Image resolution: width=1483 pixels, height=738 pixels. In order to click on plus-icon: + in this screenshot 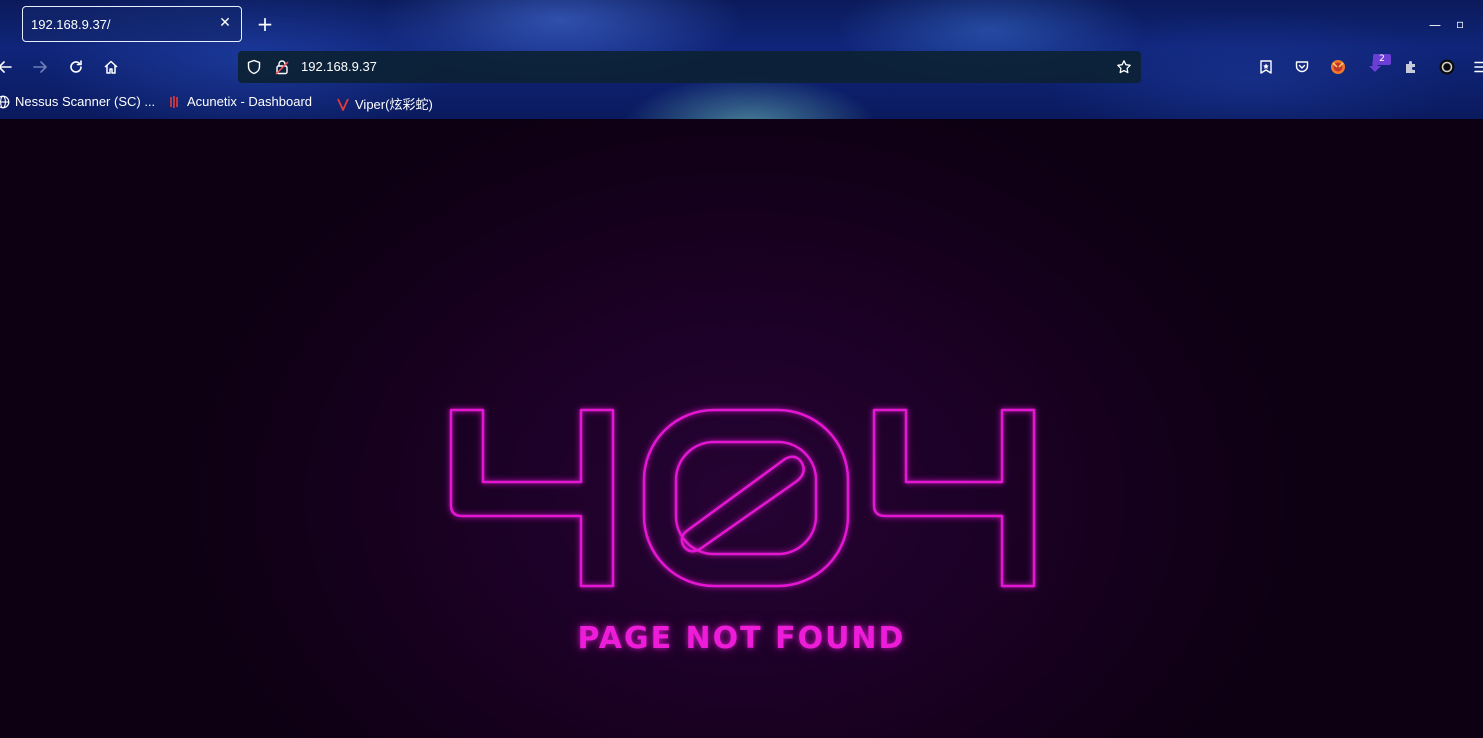, I will do `click(265, 24)`.